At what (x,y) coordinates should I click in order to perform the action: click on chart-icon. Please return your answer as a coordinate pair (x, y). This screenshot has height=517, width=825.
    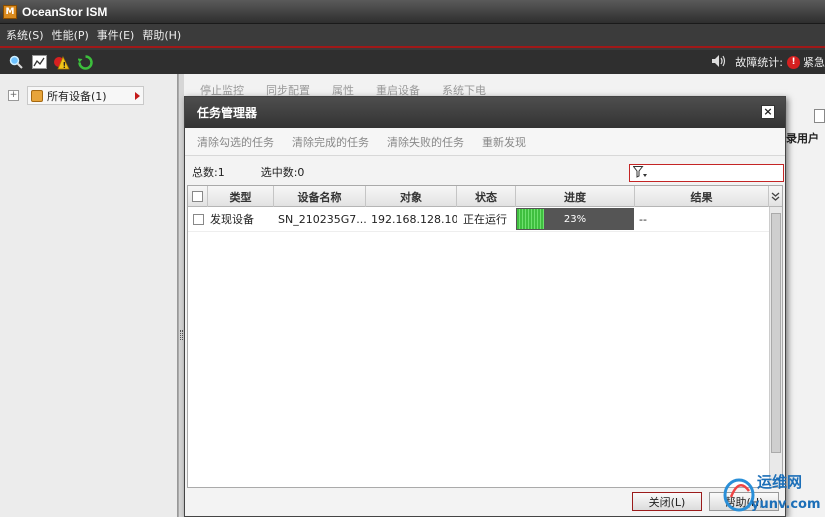
    Looking at the image, I should click on (39, 62).